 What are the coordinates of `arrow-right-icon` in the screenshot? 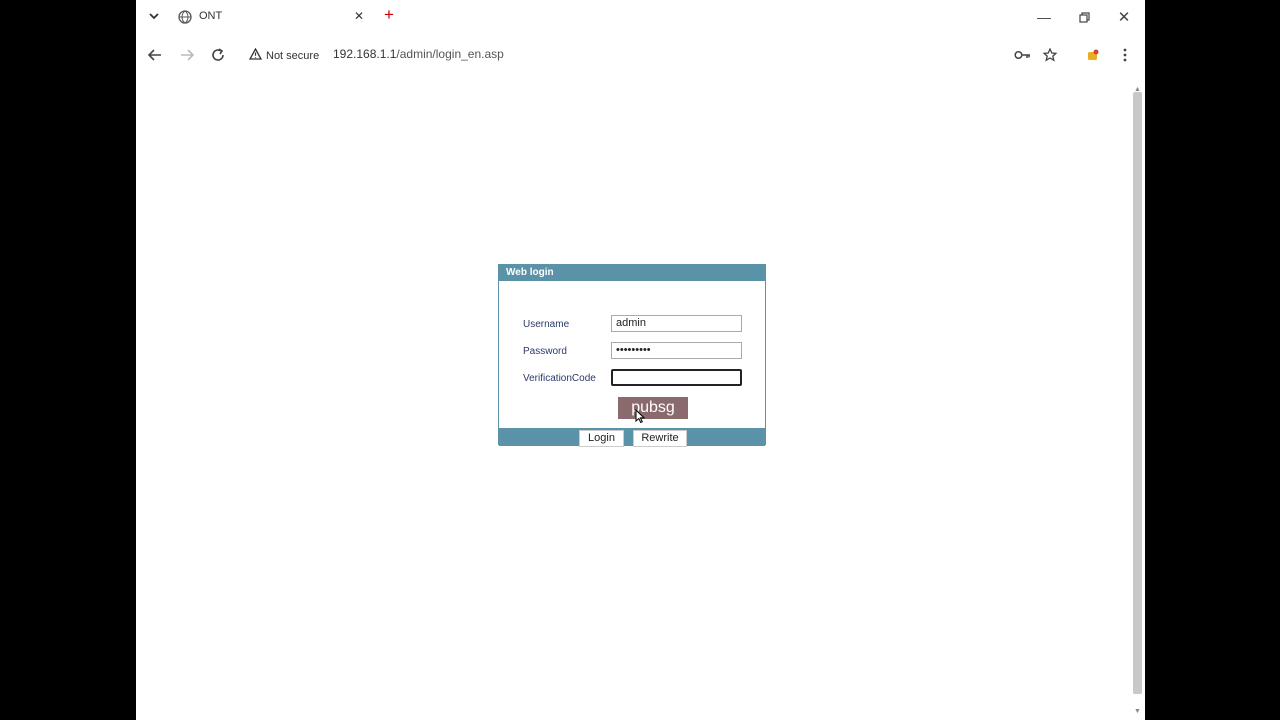 It's located at (187, 55).